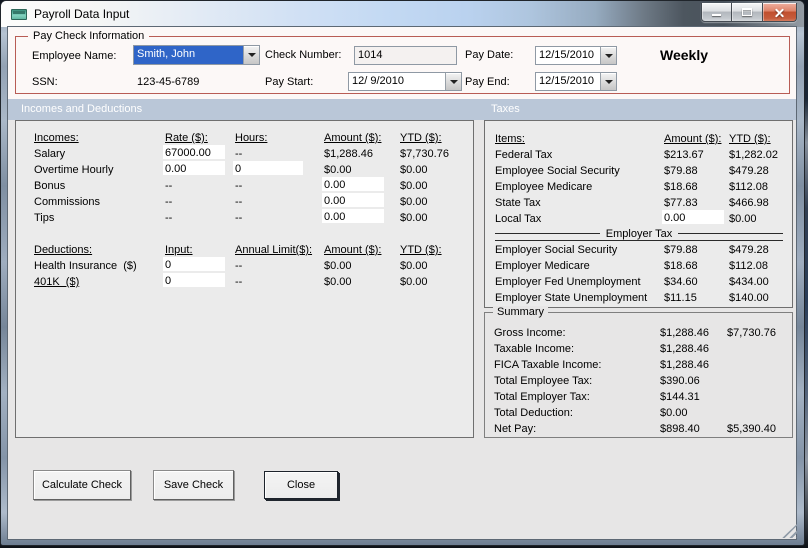 This screenshot has height=548, width=808. I want to click on employer-tax-divider: Employer Tax, so click(639, 233).